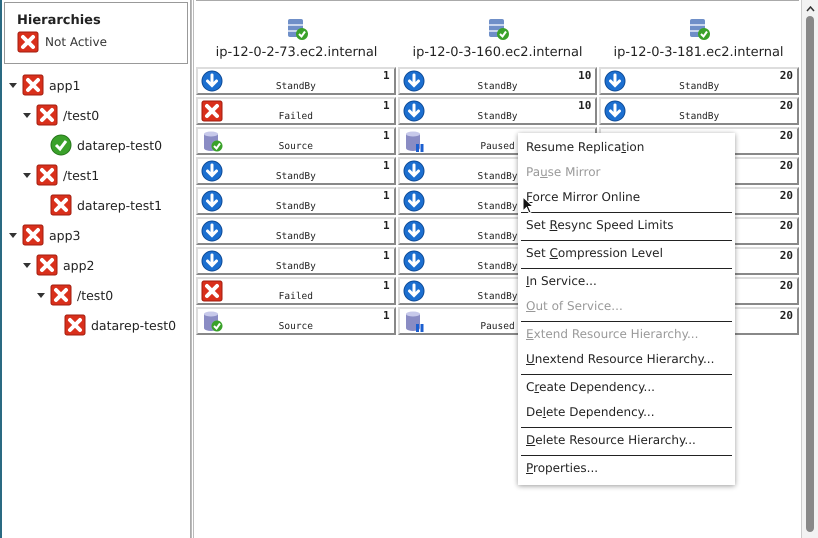  Describe the element at coordinates (59, 20) in the screenshot. I see `panel-title: Hierarchies` at that location.